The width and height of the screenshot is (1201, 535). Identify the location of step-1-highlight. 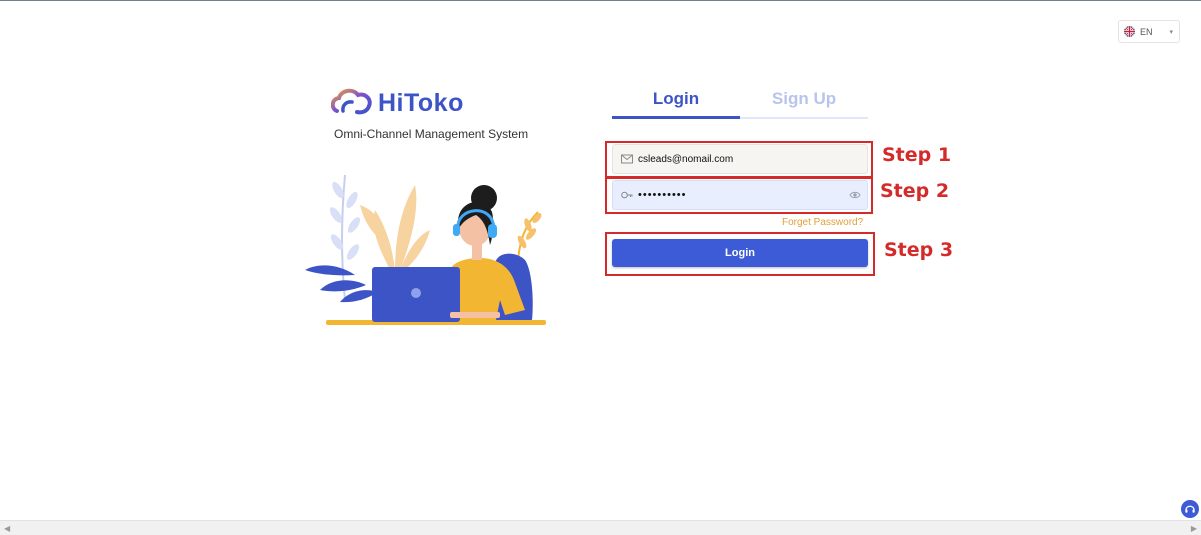
(739, 159).